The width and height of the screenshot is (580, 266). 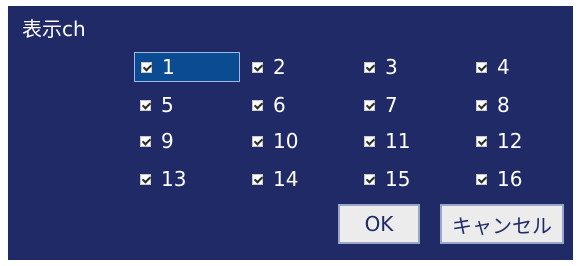 I want to click on channel-8-option: 8, so click(x=523, y=105).